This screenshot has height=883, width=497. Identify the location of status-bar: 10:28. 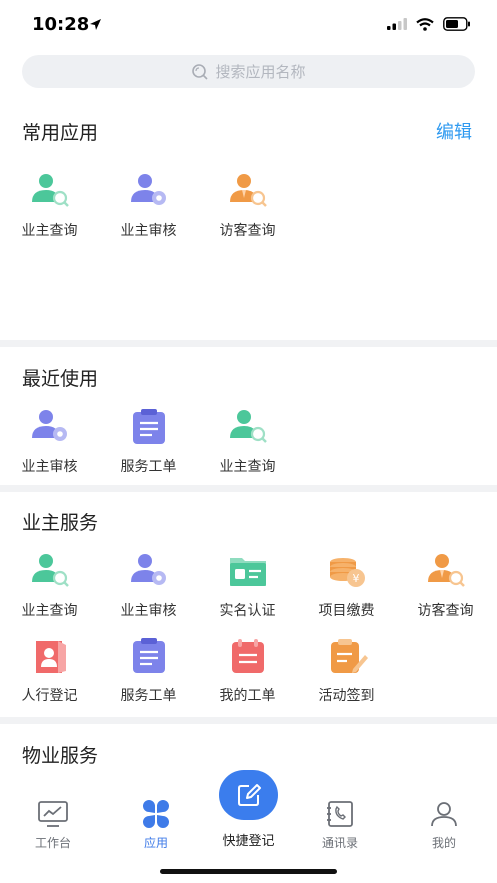
(248, 25).